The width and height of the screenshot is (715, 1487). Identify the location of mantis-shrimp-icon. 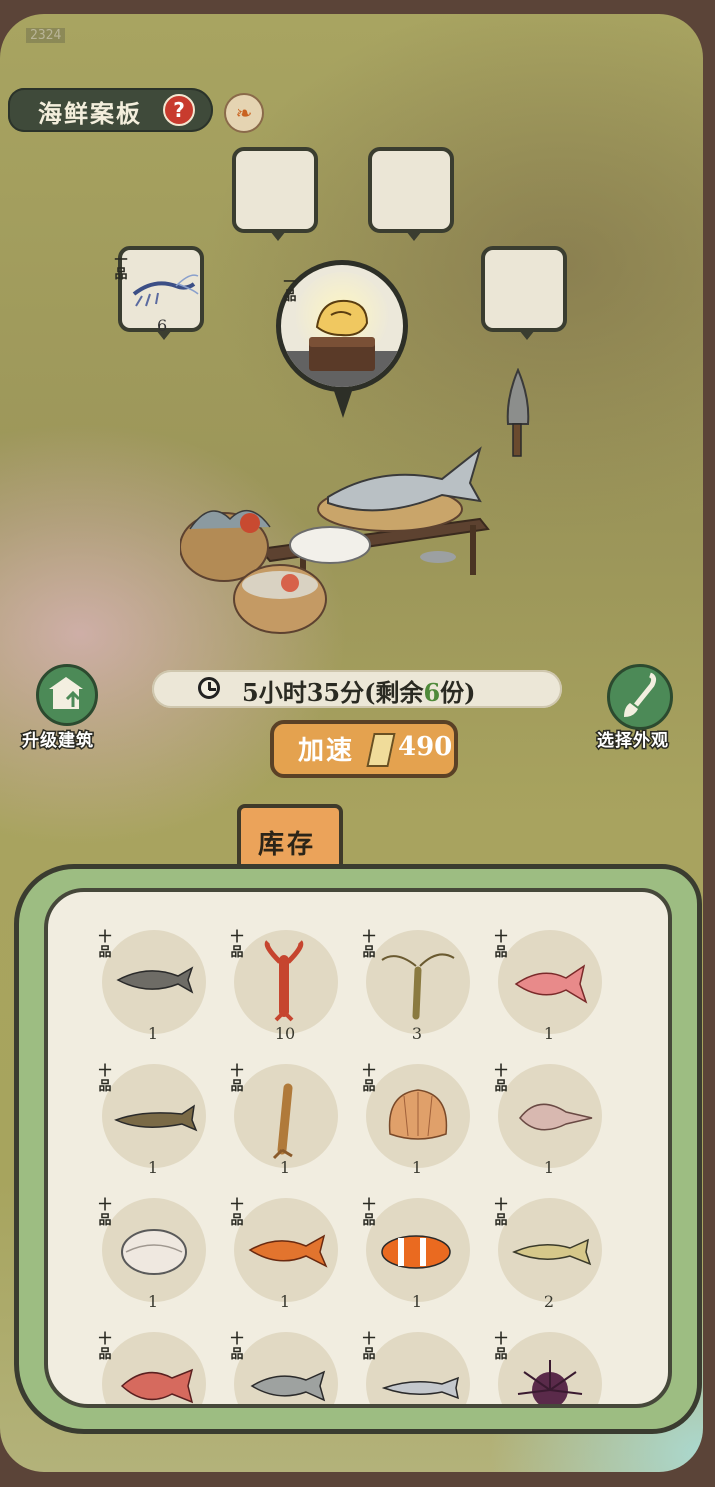
(282, 1121).